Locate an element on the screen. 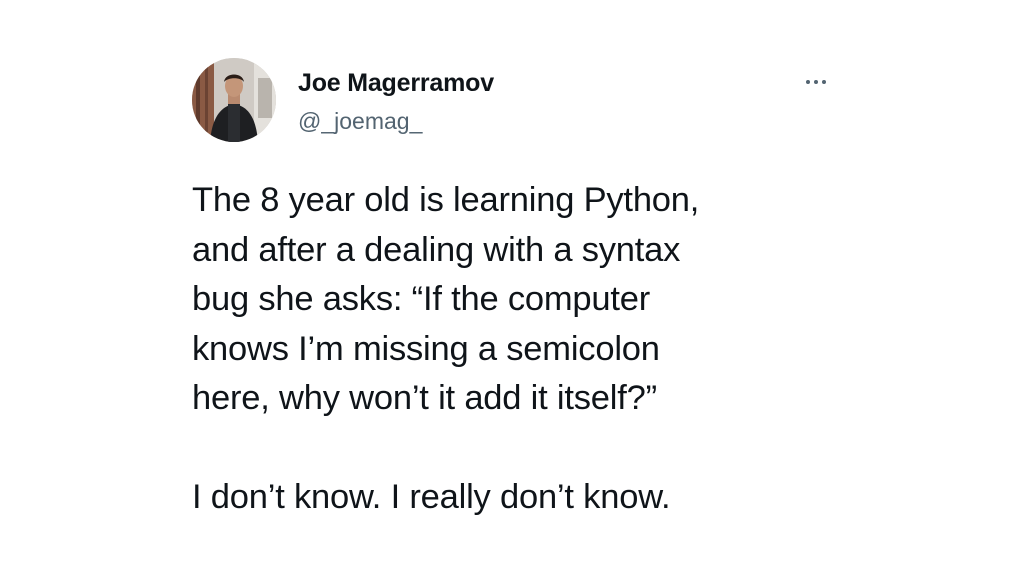  display-name: Joe Magerramov is located at coordinates (396, 83).